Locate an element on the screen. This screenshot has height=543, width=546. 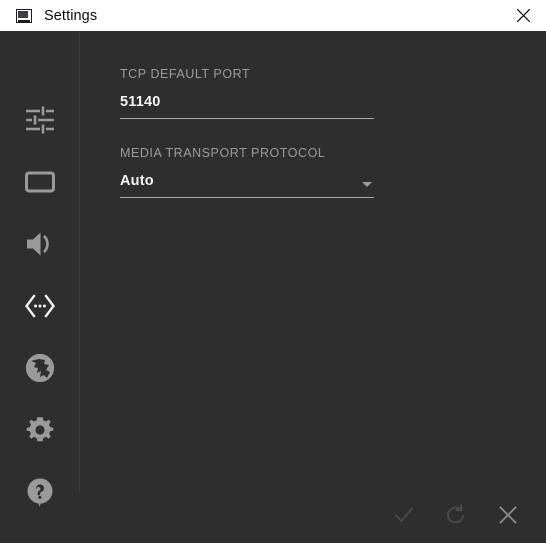
sidebar-item-language is located at coordinates (40, 368).